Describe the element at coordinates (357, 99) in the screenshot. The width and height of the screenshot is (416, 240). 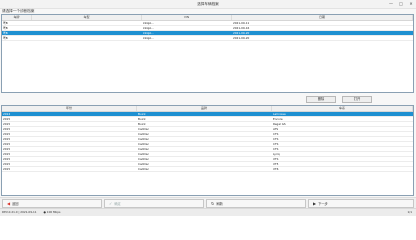
I see `open-button: 打开` at that location.